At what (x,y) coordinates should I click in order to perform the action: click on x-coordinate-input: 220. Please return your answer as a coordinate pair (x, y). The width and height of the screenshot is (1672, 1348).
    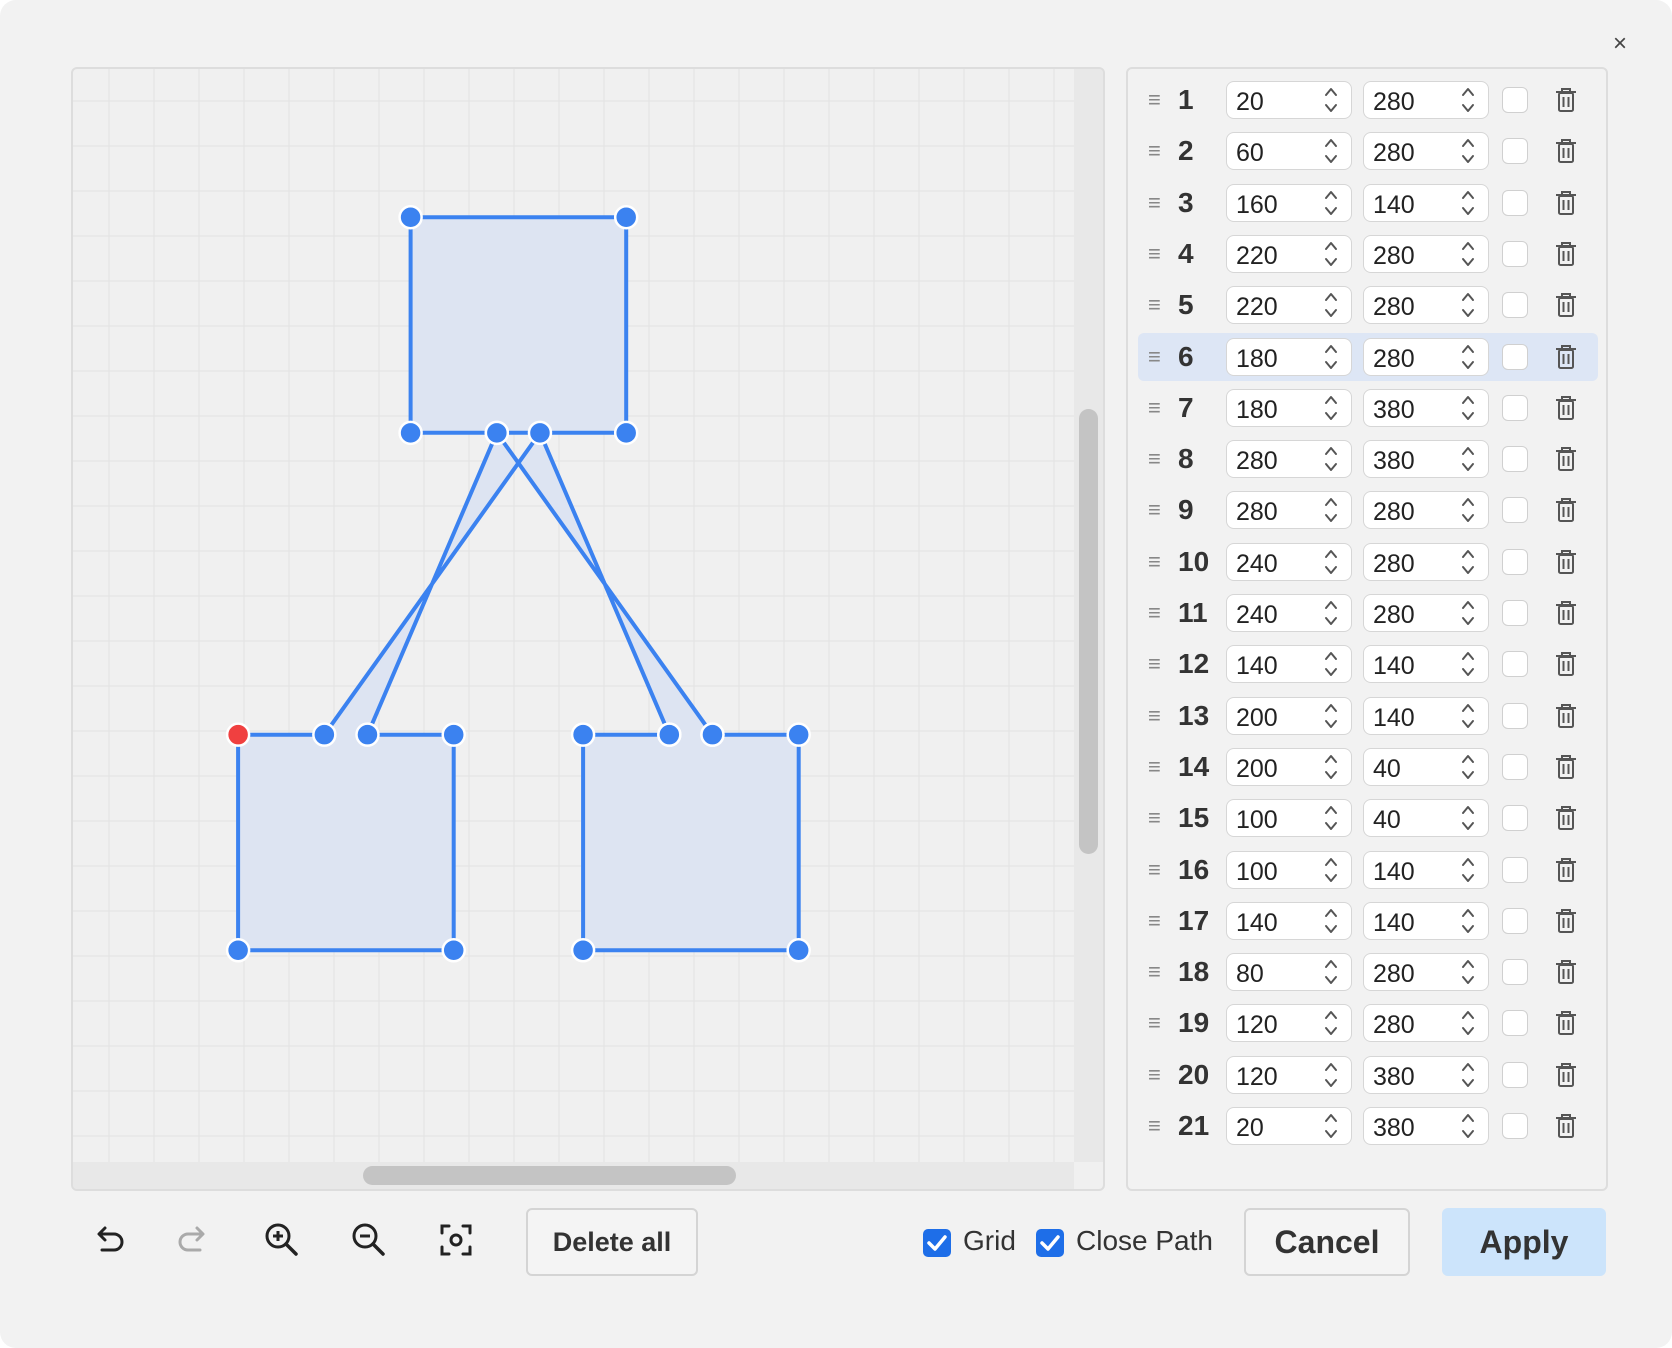
    Looking at the image, I should click on (1289, 305).